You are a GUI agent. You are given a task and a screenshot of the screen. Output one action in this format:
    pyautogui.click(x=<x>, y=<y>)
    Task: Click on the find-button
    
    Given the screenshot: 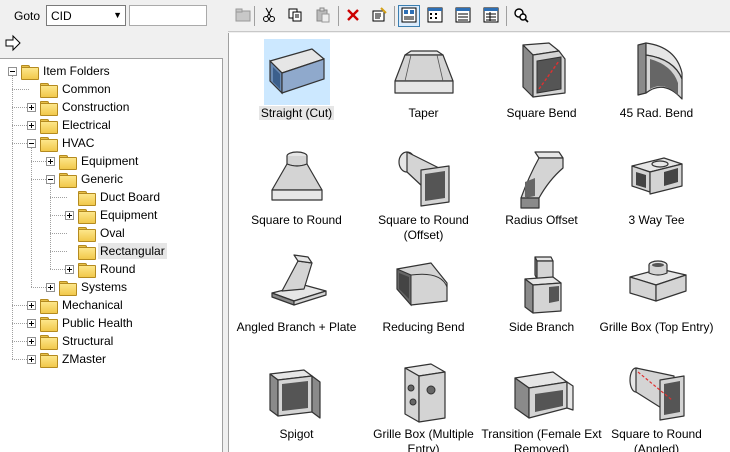 What is the action you would take?
    pyautogui.click(x=521, y=16)
    